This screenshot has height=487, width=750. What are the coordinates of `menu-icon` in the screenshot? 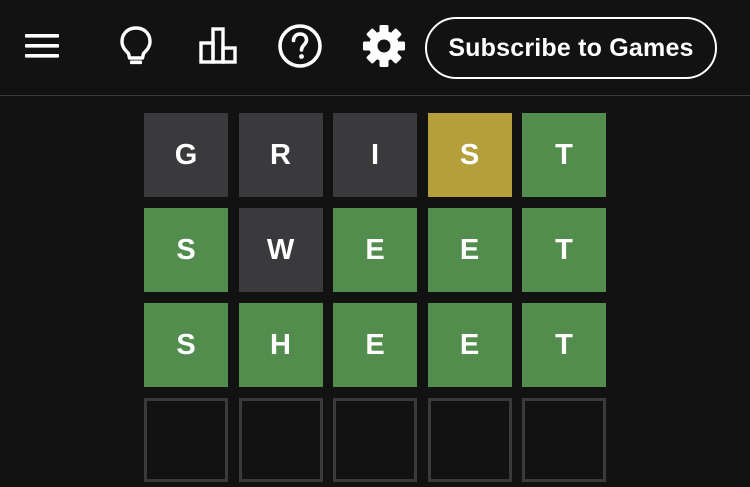 It's located at (43, 48).